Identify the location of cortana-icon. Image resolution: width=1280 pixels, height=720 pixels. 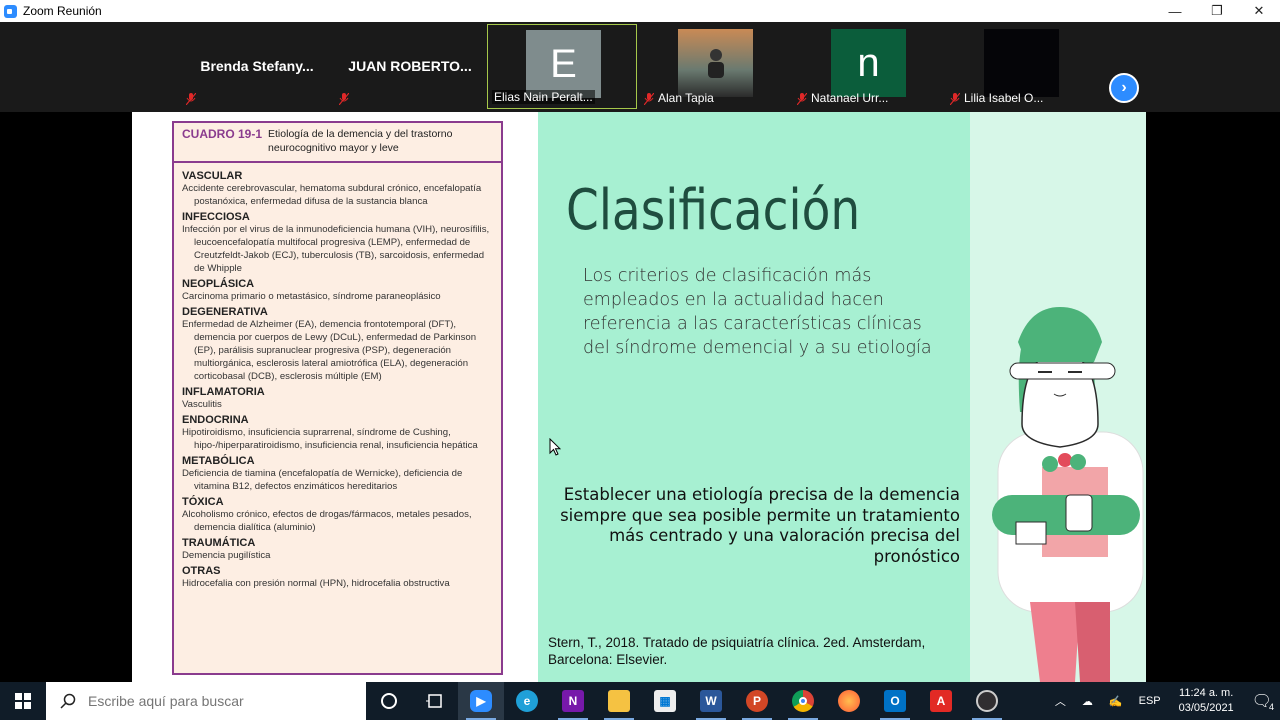
(389, 701).